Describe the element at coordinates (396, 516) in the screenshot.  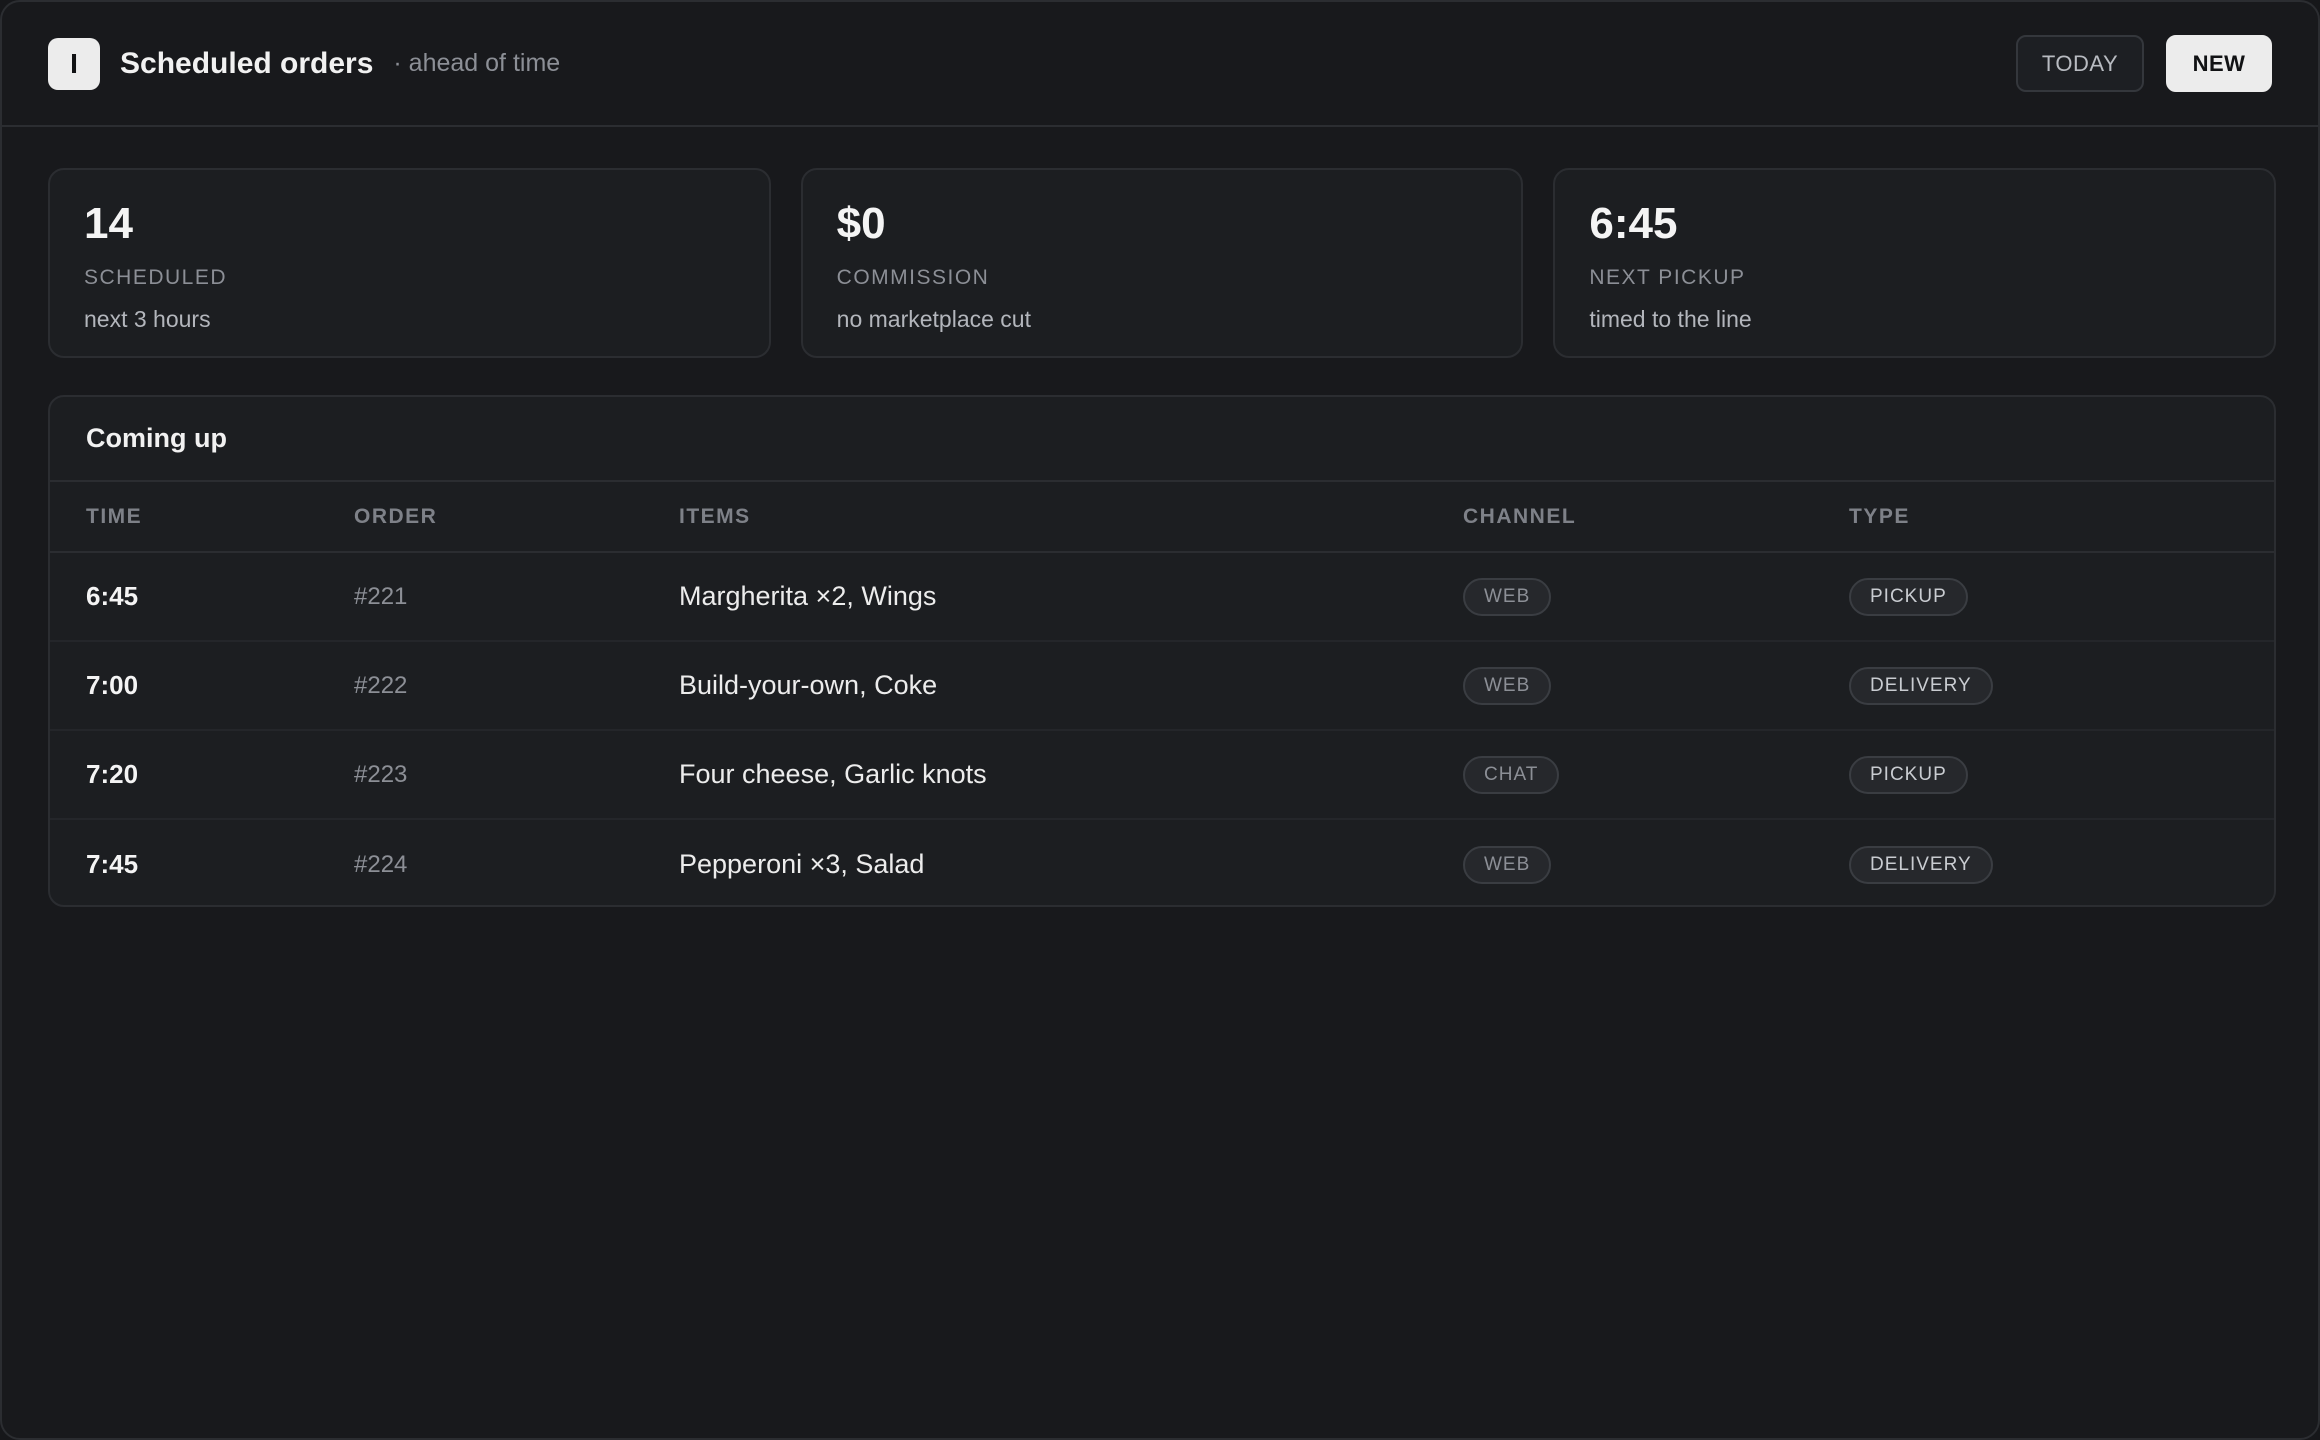
I see `column-header-order: ORDER` at that location.